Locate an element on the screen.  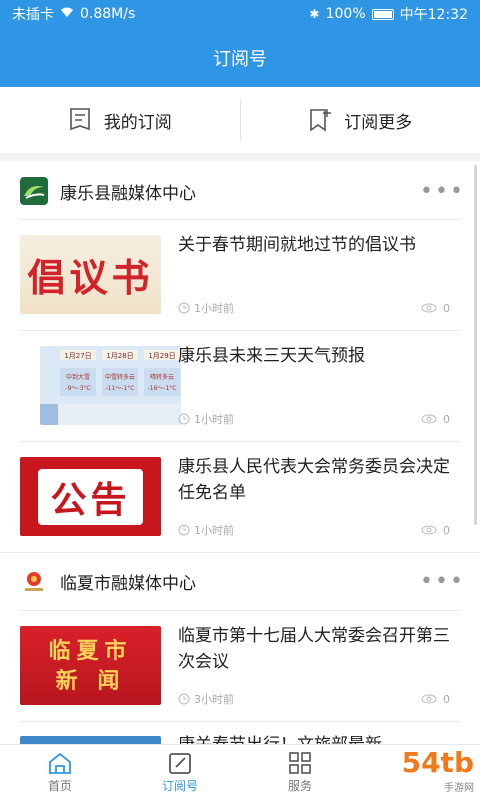
news-thumbnail: 倡议书 is located at coordinates (90, 274).